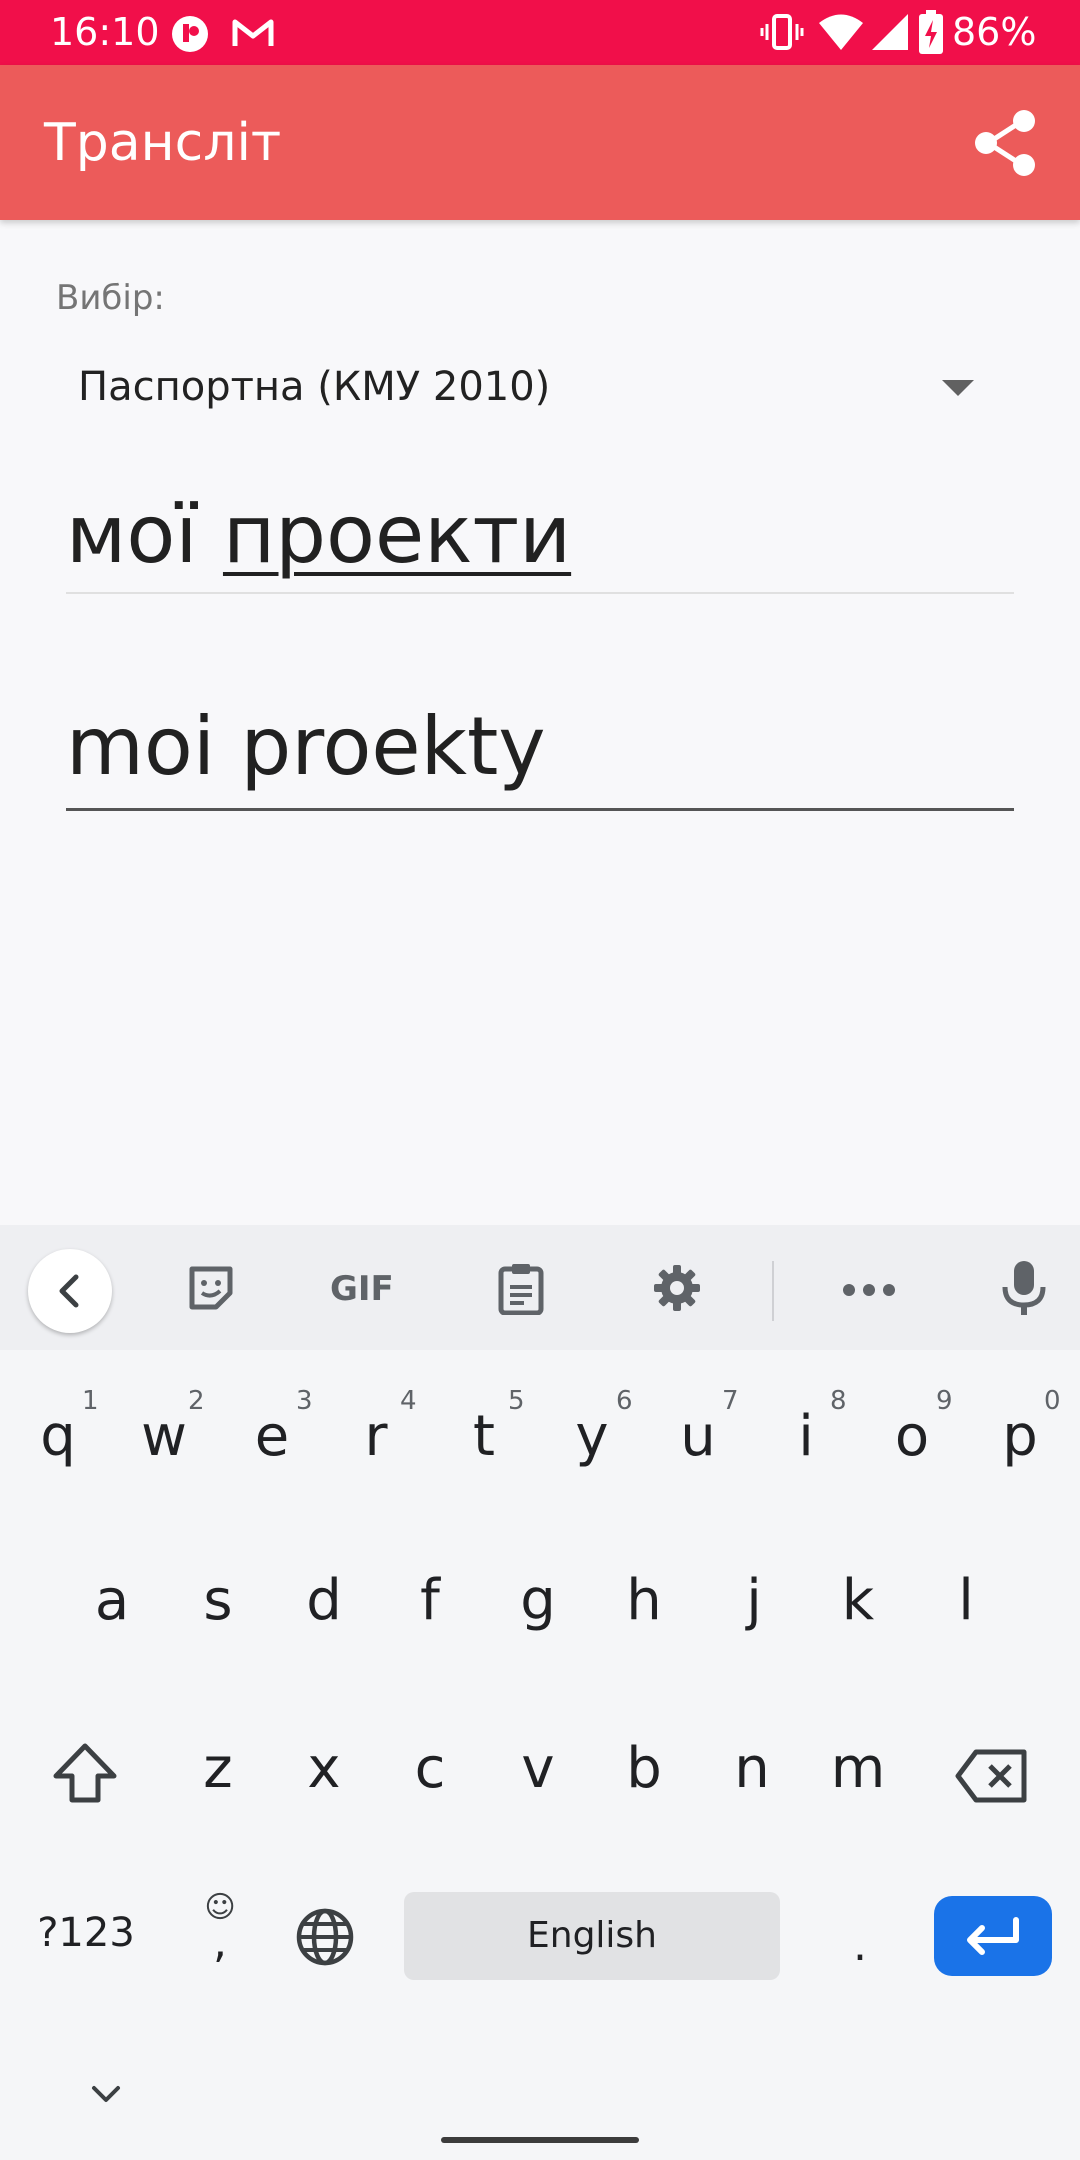  What do you see at coordinates (994, 32) in the screenshot?
I see `battery-percent: 86%` at bounding box center [994, 32].